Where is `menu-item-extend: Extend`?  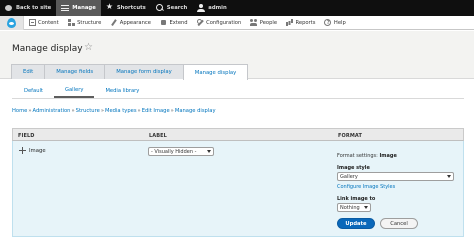
menu-item-extend: Extend is located at coordinates (173, 23).